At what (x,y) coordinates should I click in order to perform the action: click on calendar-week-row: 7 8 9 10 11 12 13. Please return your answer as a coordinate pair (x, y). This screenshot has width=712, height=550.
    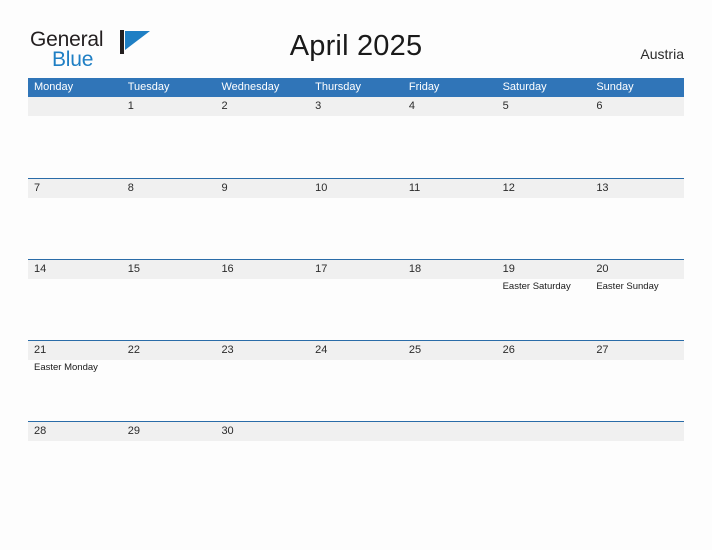
    Looking at the image, I should click on (356, 218).